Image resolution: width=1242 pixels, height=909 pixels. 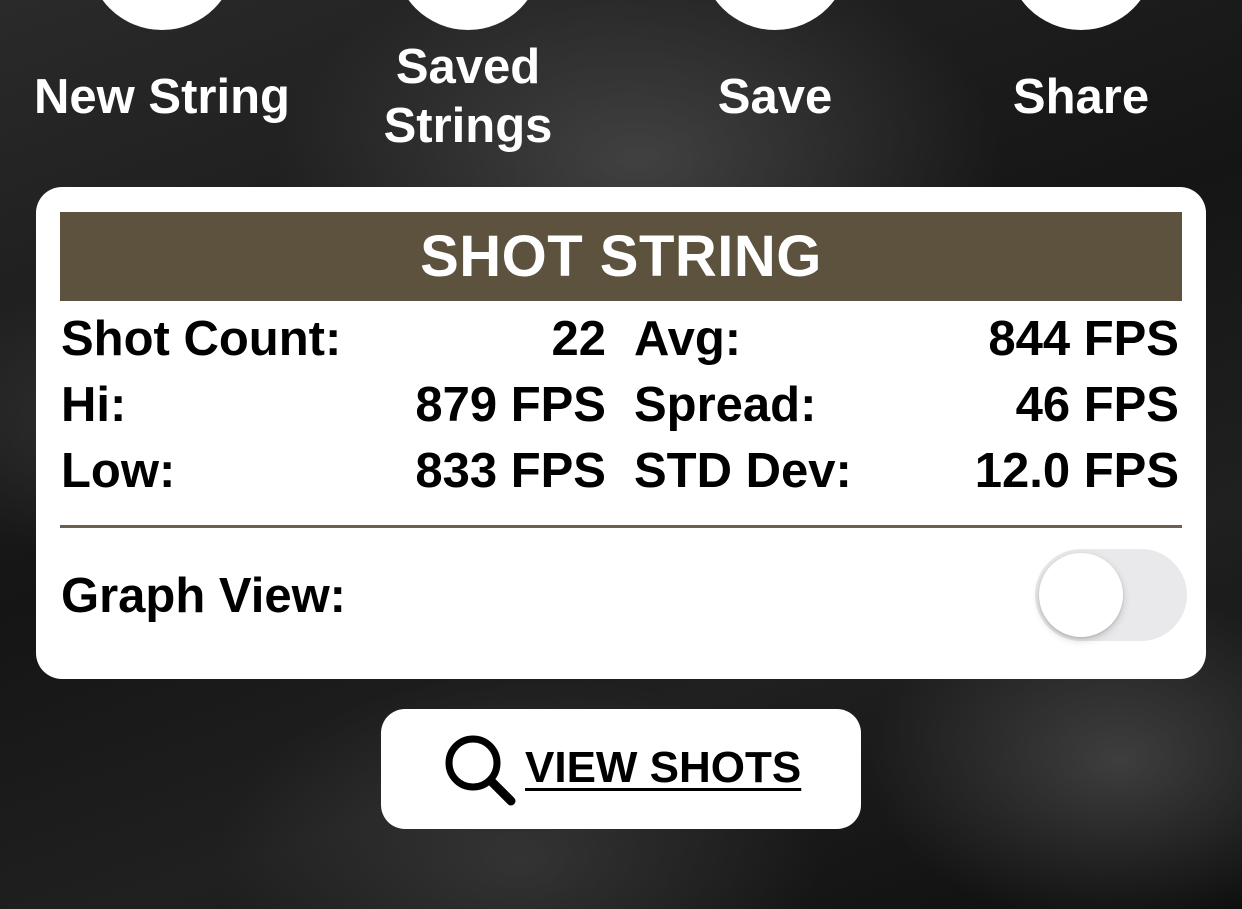 I want to click on share-action: Share, so click(x=1081, y=85).